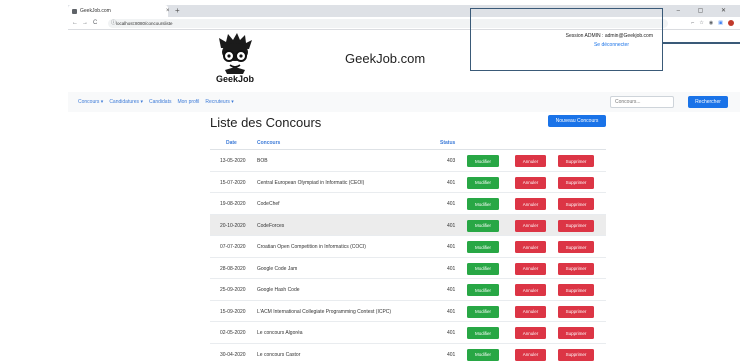 The width and height of the screenshot is (740, 361). I want to click on new-concours-button: Nouveau Concours, so click(577, 121).